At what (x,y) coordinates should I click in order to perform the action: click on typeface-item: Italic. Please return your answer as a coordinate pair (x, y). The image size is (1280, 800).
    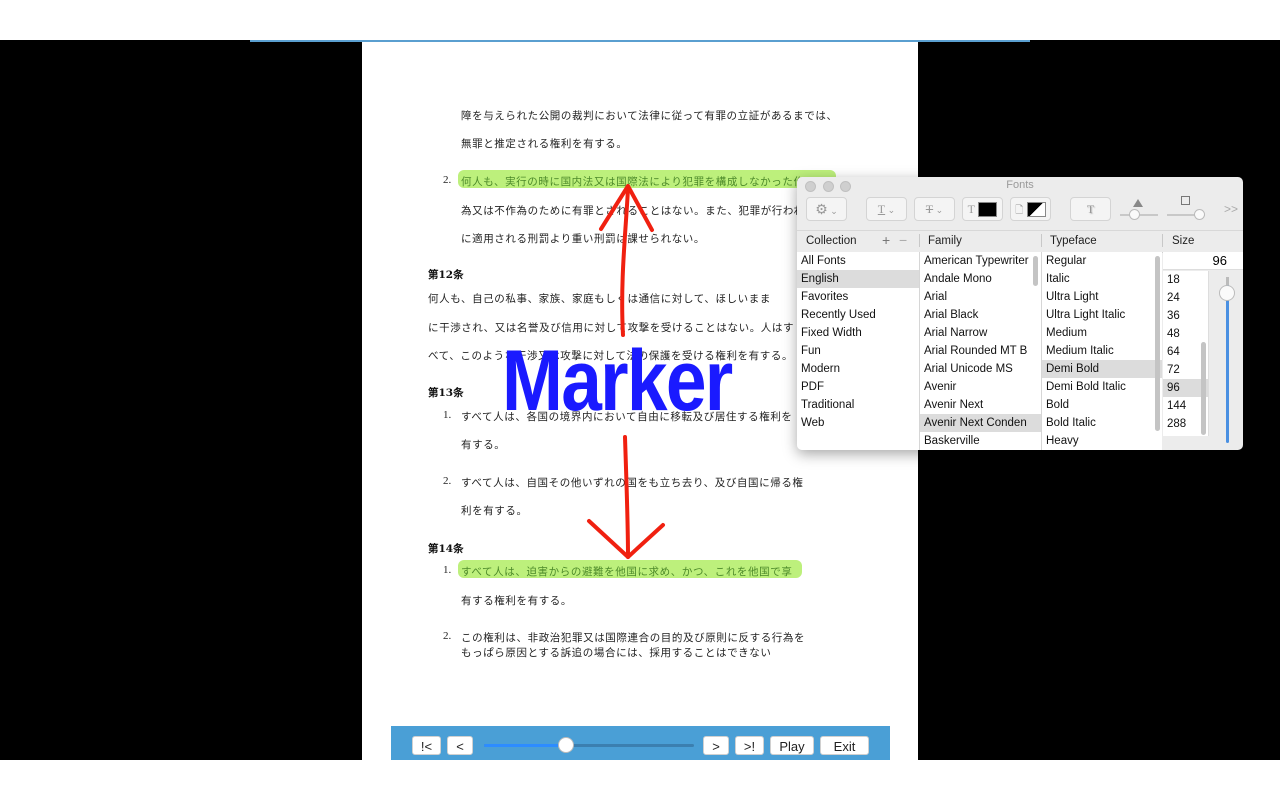
    Looking at the image, I should click on (1102, 279).